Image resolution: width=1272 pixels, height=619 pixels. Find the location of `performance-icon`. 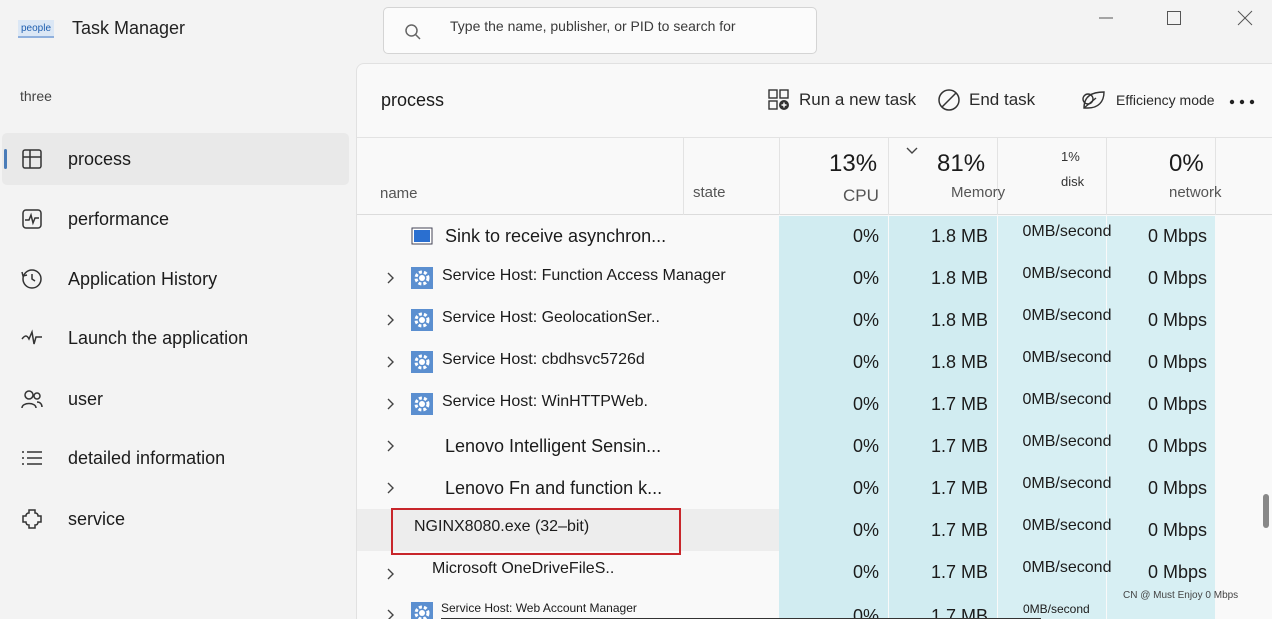

performance-icon is located at coordinates (32, 219).